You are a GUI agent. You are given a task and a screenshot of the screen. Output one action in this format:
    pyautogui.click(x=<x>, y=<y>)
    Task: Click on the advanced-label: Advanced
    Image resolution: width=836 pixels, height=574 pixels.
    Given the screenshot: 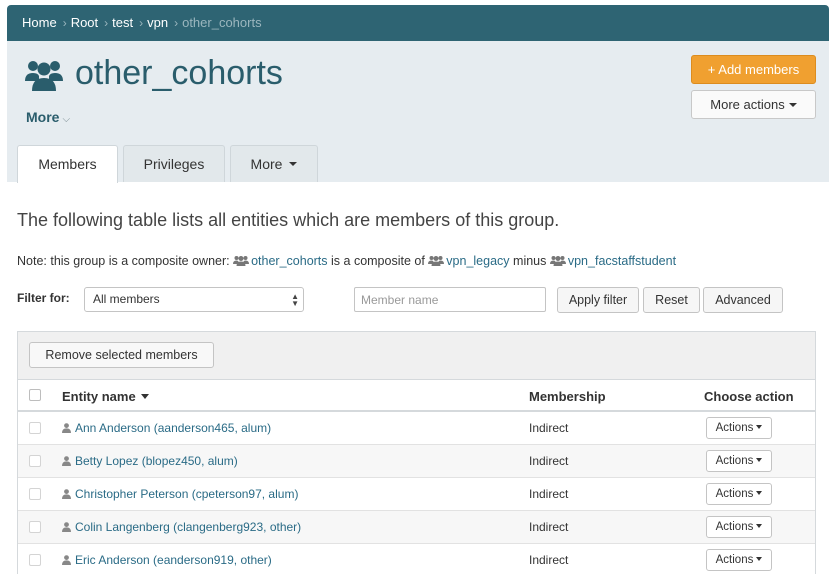 What is the action you would take?
    pyautogui.click(x=743, y=300)
    